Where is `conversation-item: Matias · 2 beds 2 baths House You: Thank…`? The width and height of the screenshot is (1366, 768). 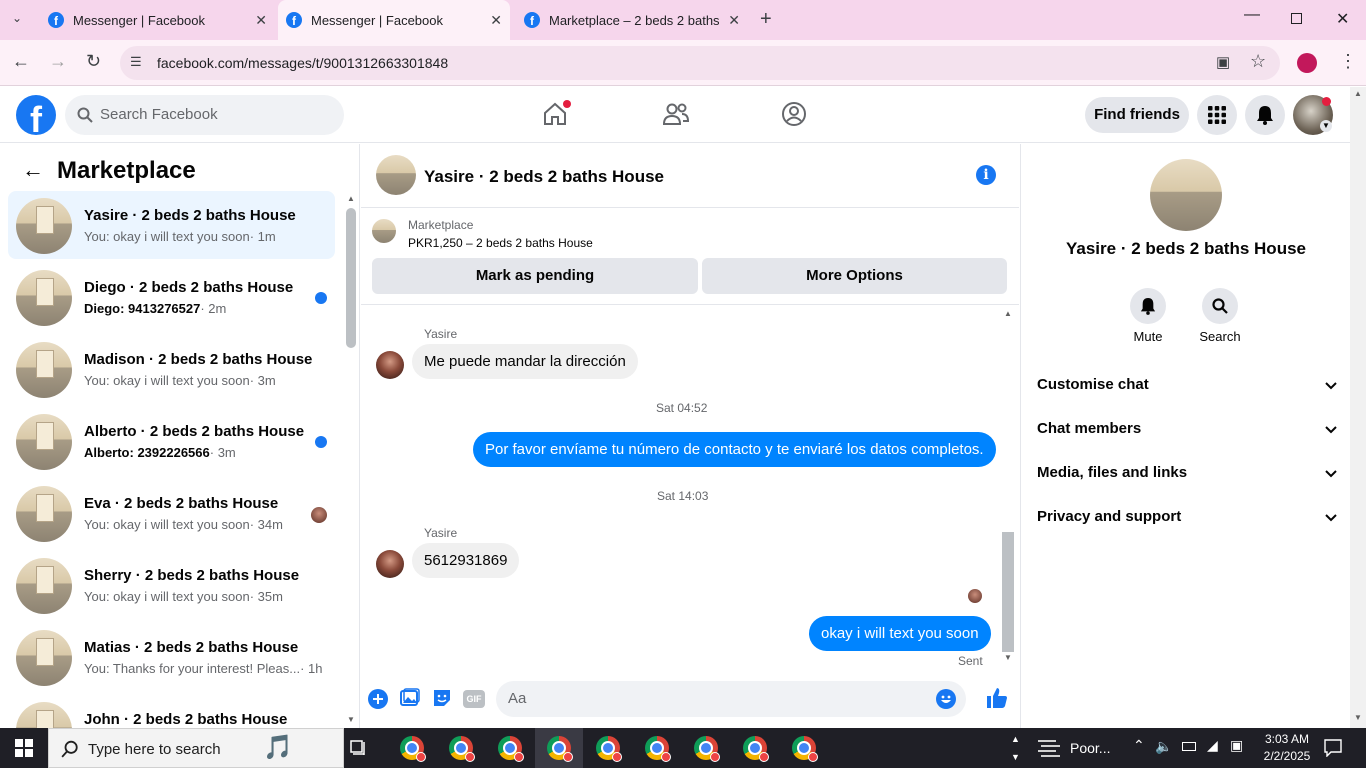
conversation-item: Matias · 2 beds 2 baths House You: Thank… is located at coordinates (171, 657).